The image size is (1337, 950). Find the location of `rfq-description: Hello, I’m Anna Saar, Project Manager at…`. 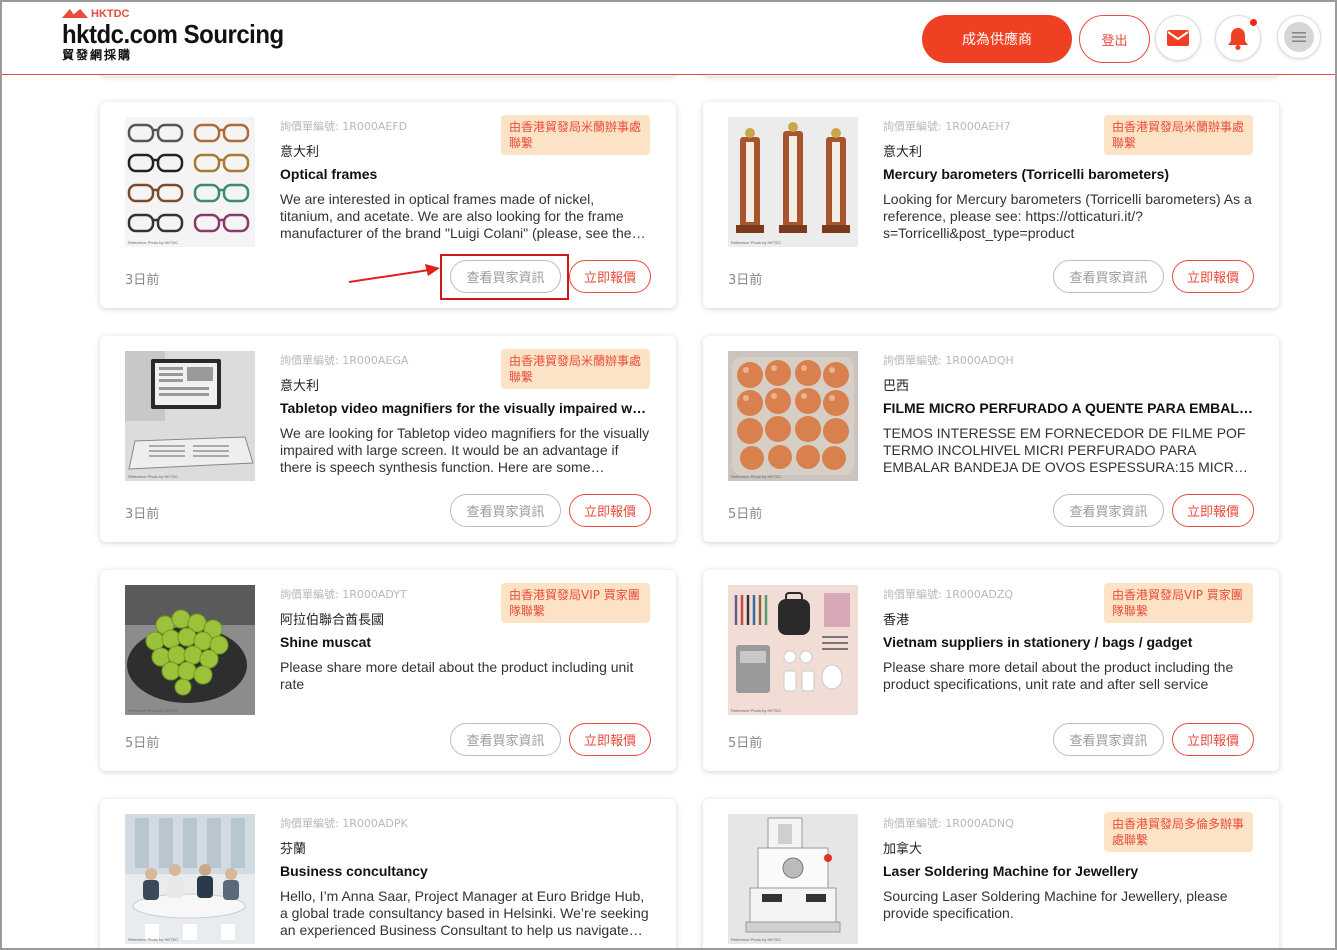

rfq-description: Hello, I’m Anna Saar, Project Manager at… is located at coordinates (464, 914).